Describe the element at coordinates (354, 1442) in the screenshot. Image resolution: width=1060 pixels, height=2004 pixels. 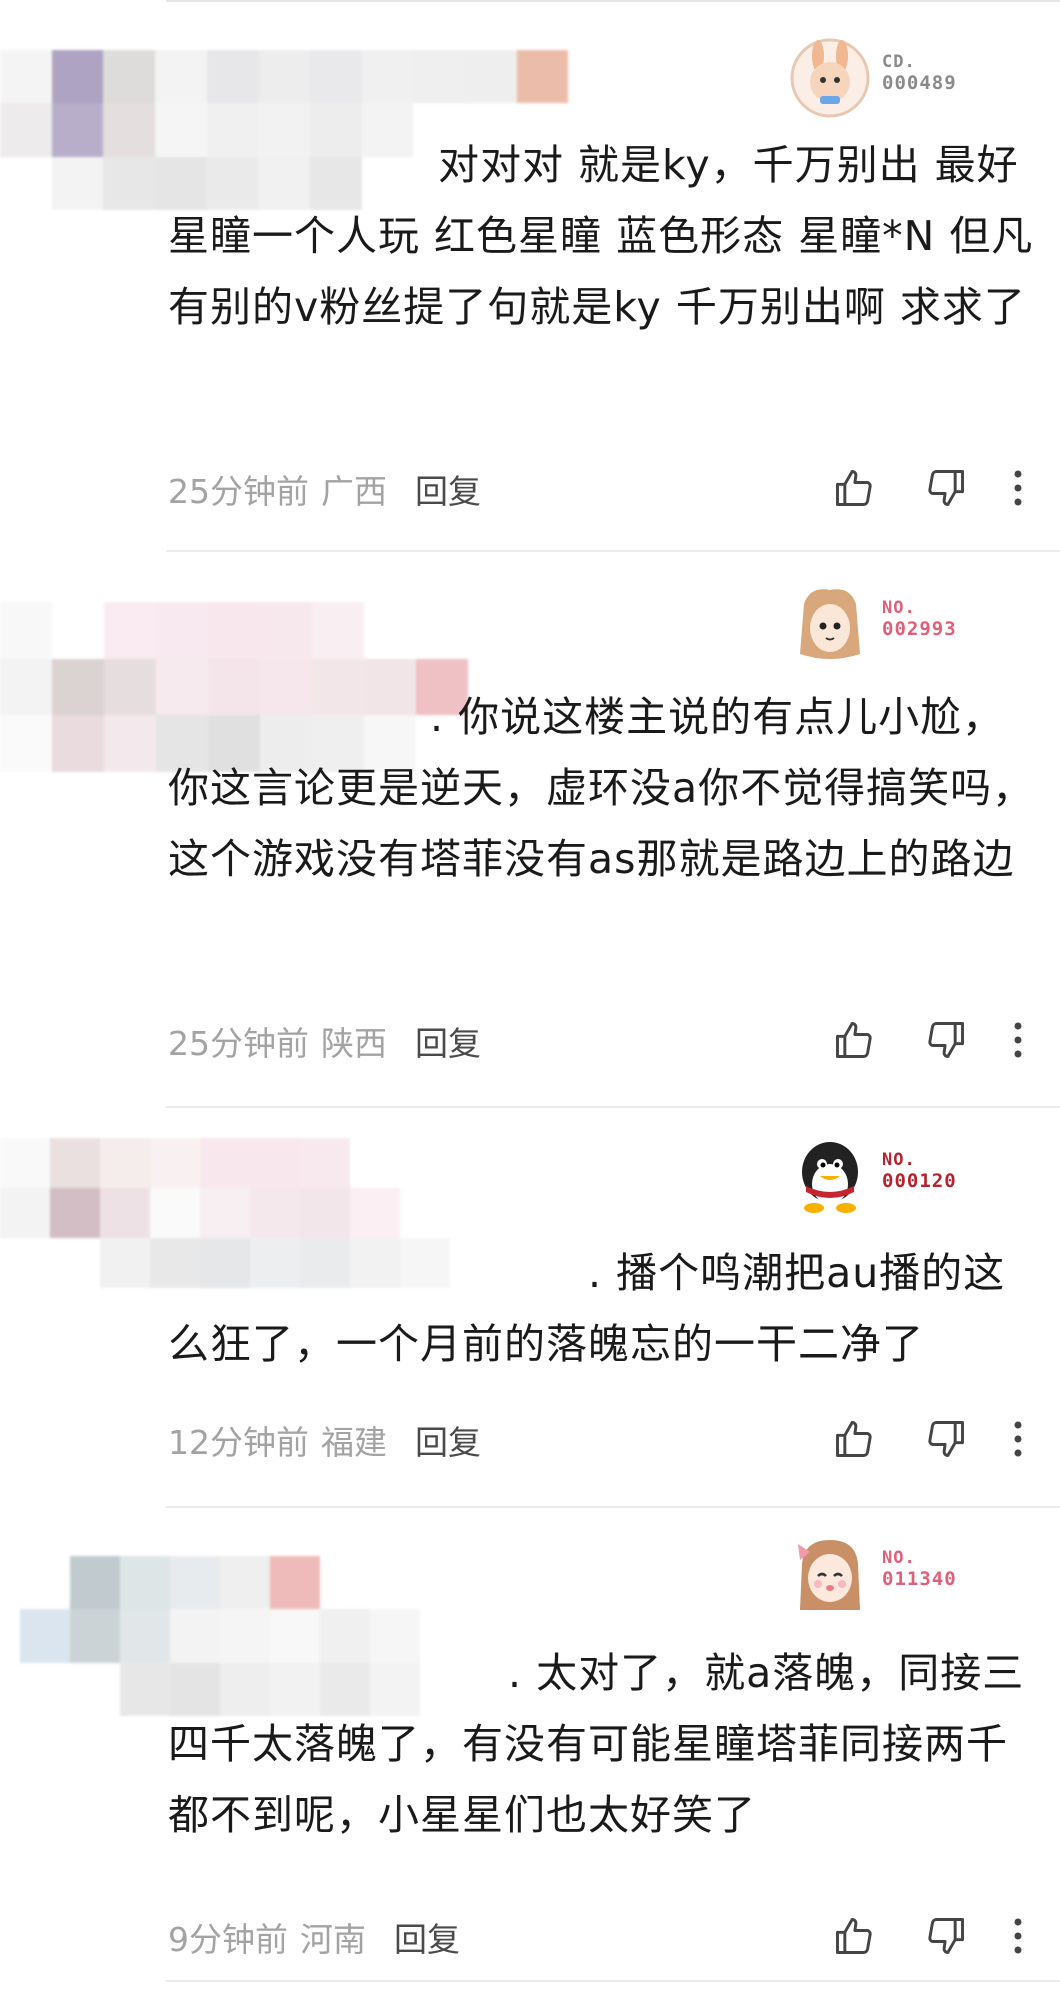
I see `comment-location: 福建` at that location.